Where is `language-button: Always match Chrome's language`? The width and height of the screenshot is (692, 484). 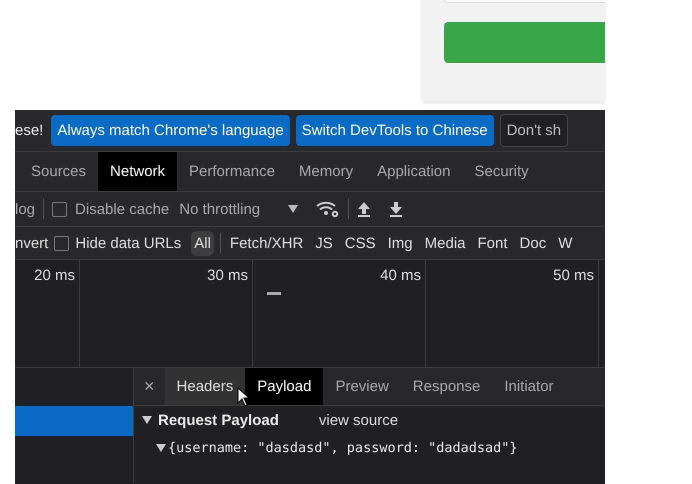
language-button: Always match Chrome's language is located at coordinates (170, 130).